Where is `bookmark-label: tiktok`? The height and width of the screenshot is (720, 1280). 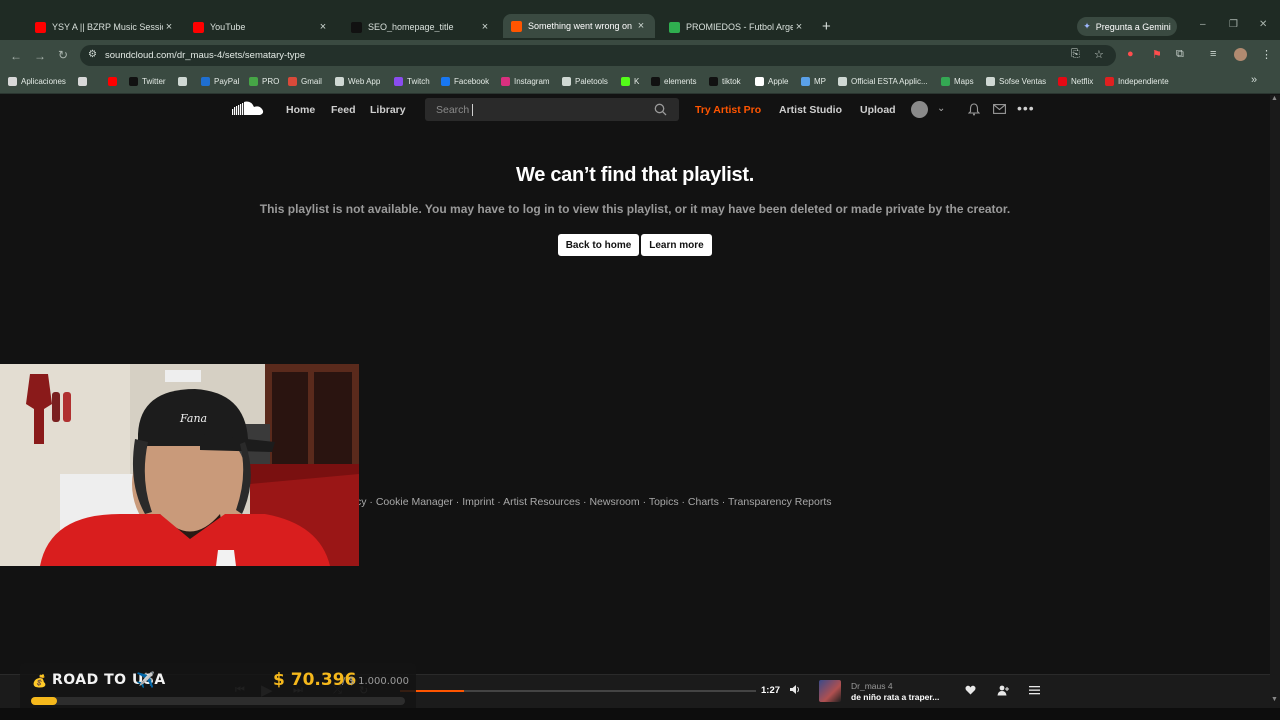
bookmark-label: tiktok is located at coordinates (731, 81).